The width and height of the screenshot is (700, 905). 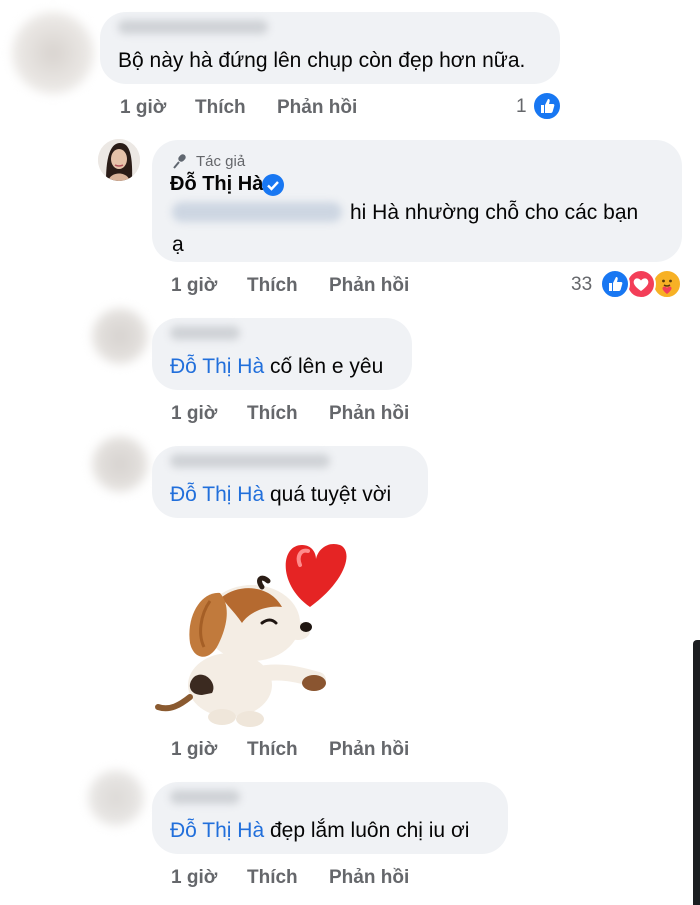 I want to click on comment-text: Đỗ Thị Hà đẹp lắm luôn chị iu ơi, so click(x=319, y=831).